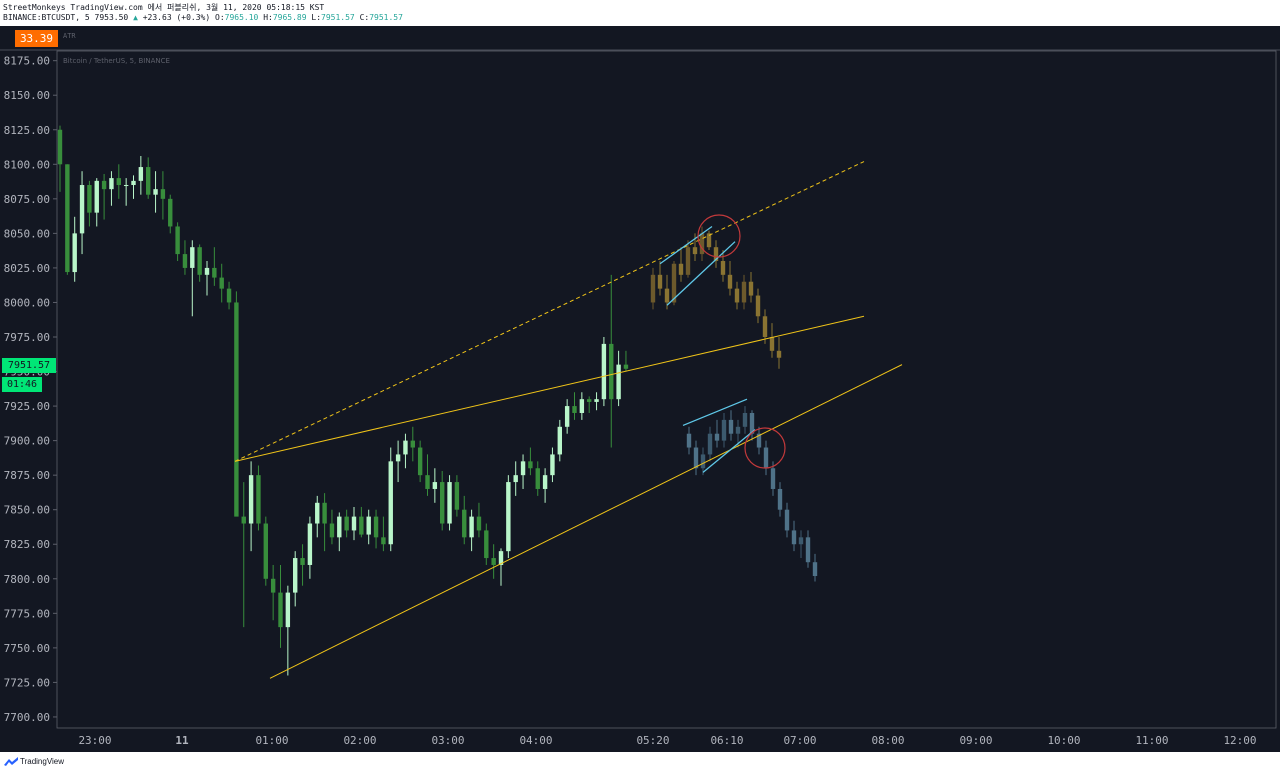 Image resolution: width=1280 pixels, height=773 pixels. I want to click on x-tick-label: 08:00, so click(887, 740).